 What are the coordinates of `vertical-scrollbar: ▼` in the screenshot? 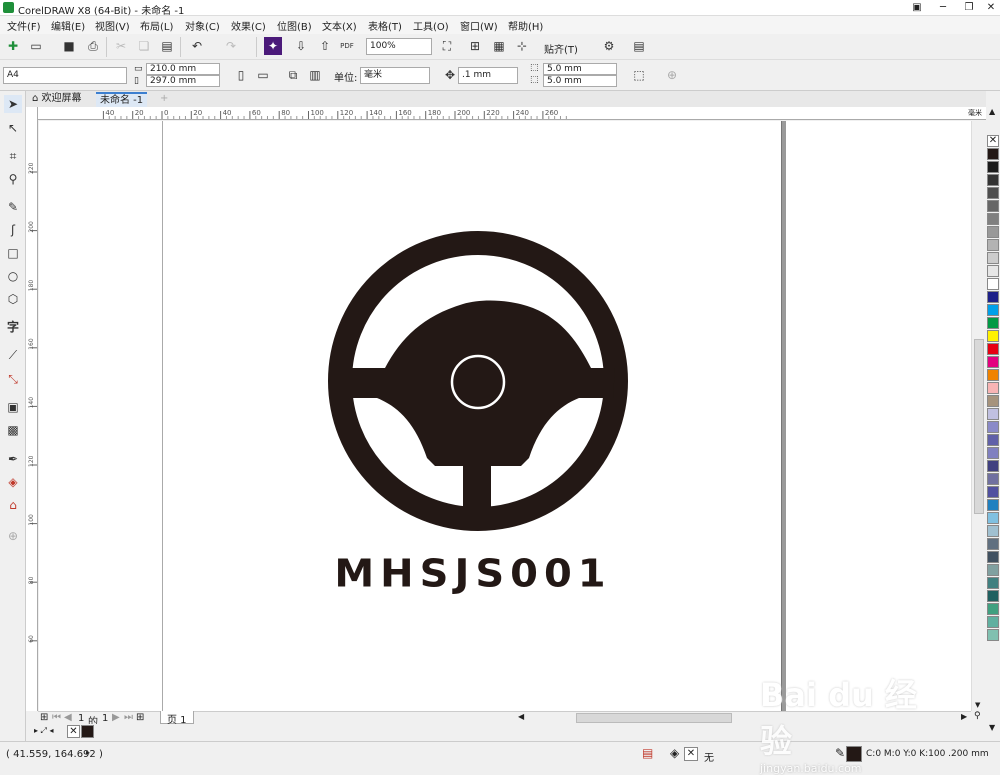 It's located at (978, 416).